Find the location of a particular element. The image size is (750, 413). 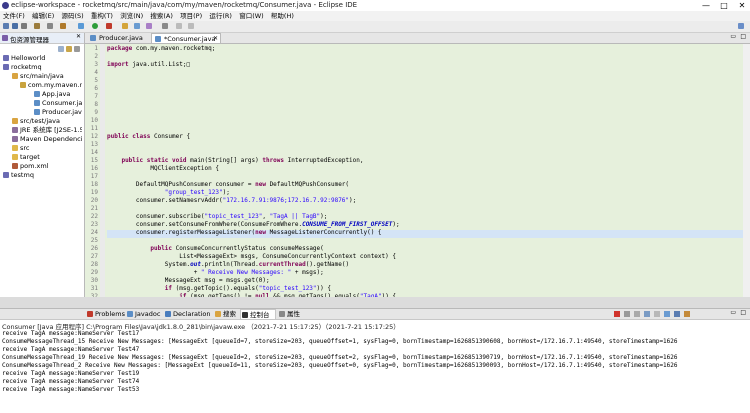

open-console-icon is located at coordinates (687, 314).